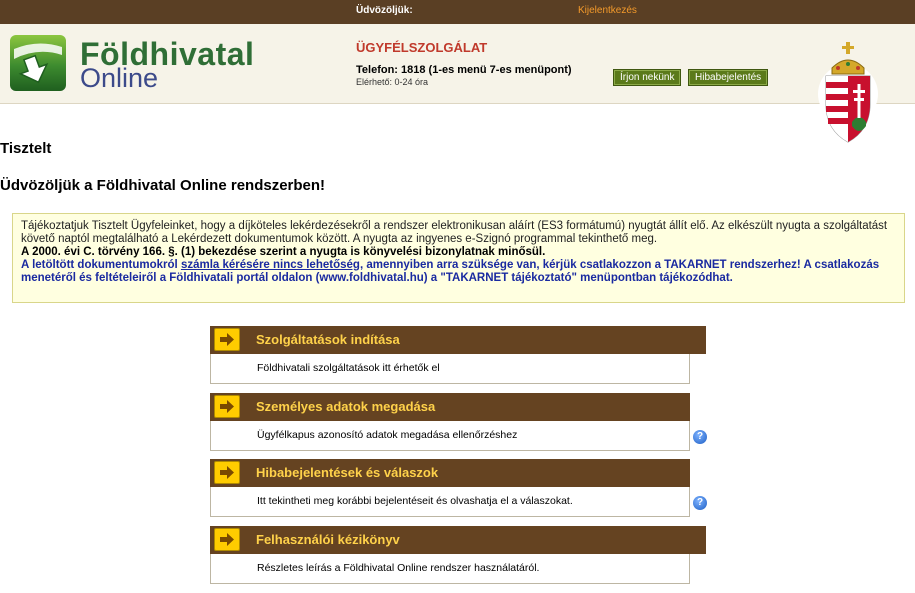  Describe the element at coordinates (392, 82) in the screenshot. I see `customer-service-hours: Elérhető: 0-24 óra` at that location.